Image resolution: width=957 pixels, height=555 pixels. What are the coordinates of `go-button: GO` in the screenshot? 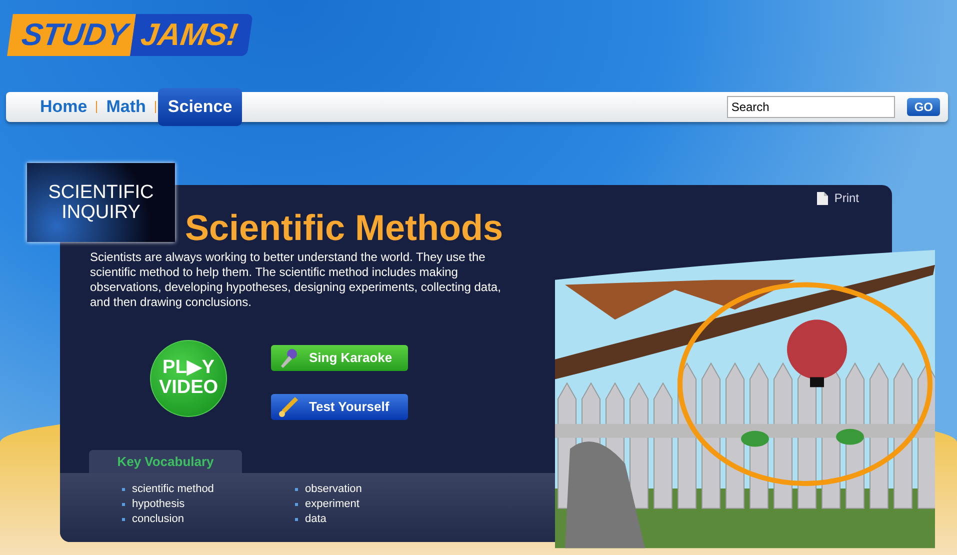 It's located at (923, 107).